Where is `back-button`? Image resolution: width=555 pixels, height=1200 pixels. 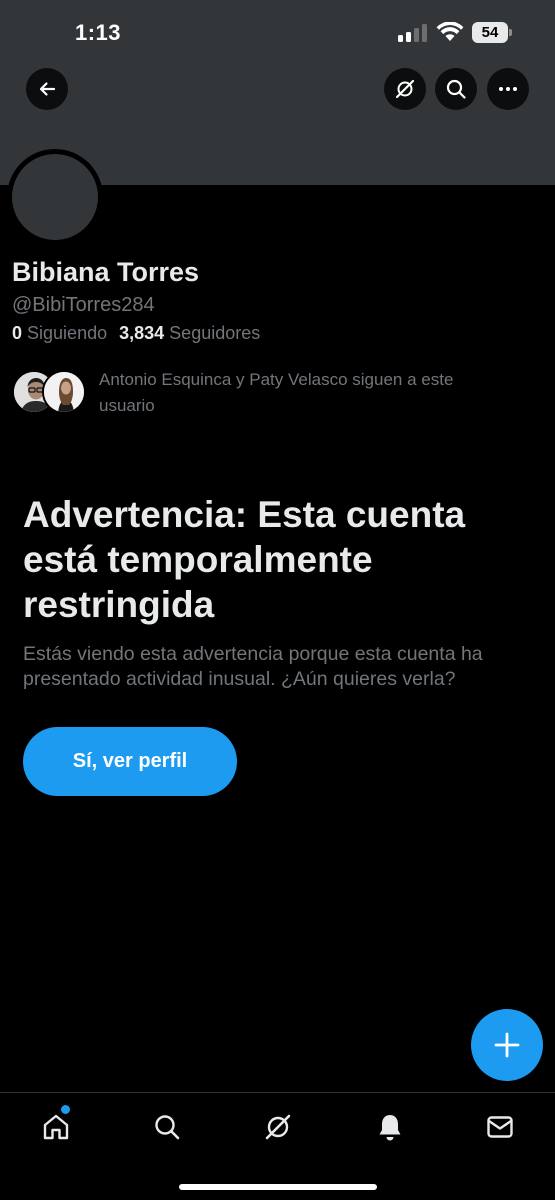
back-button is located at coordinates (47, 89).